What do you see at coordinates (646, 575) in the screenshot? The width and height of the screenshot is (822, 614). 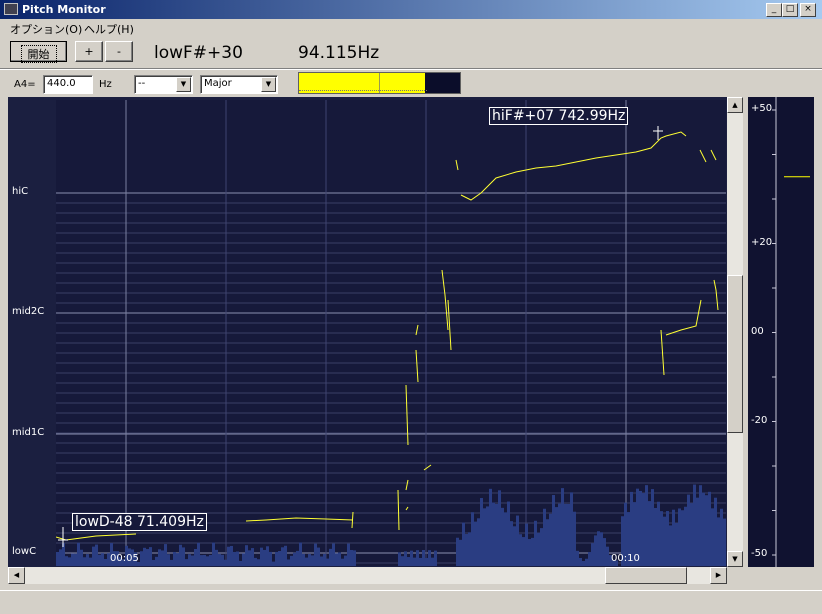 I see `horizontal-scroll-thumb` at bounding box center [646, 575].